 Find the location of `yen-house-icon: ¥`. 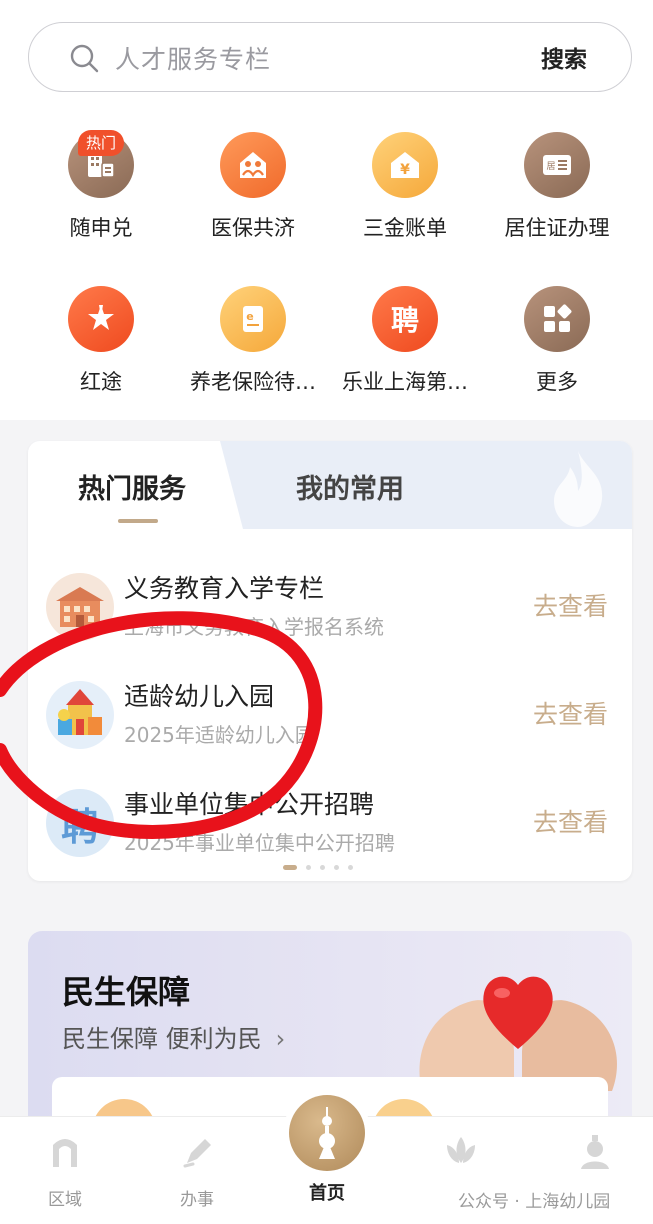

yen-house-icon: ¥ is located at coordinates (405, 165).